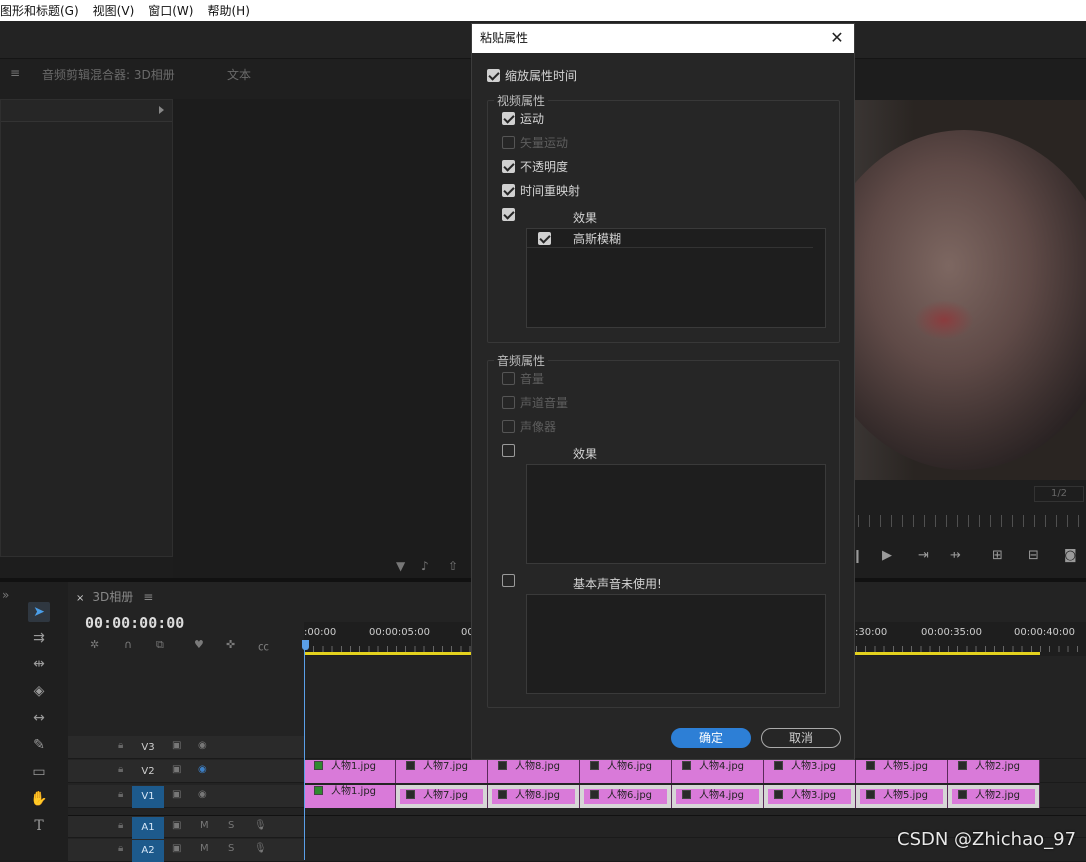  I want to click on track-name: V1, so click(148, 797).